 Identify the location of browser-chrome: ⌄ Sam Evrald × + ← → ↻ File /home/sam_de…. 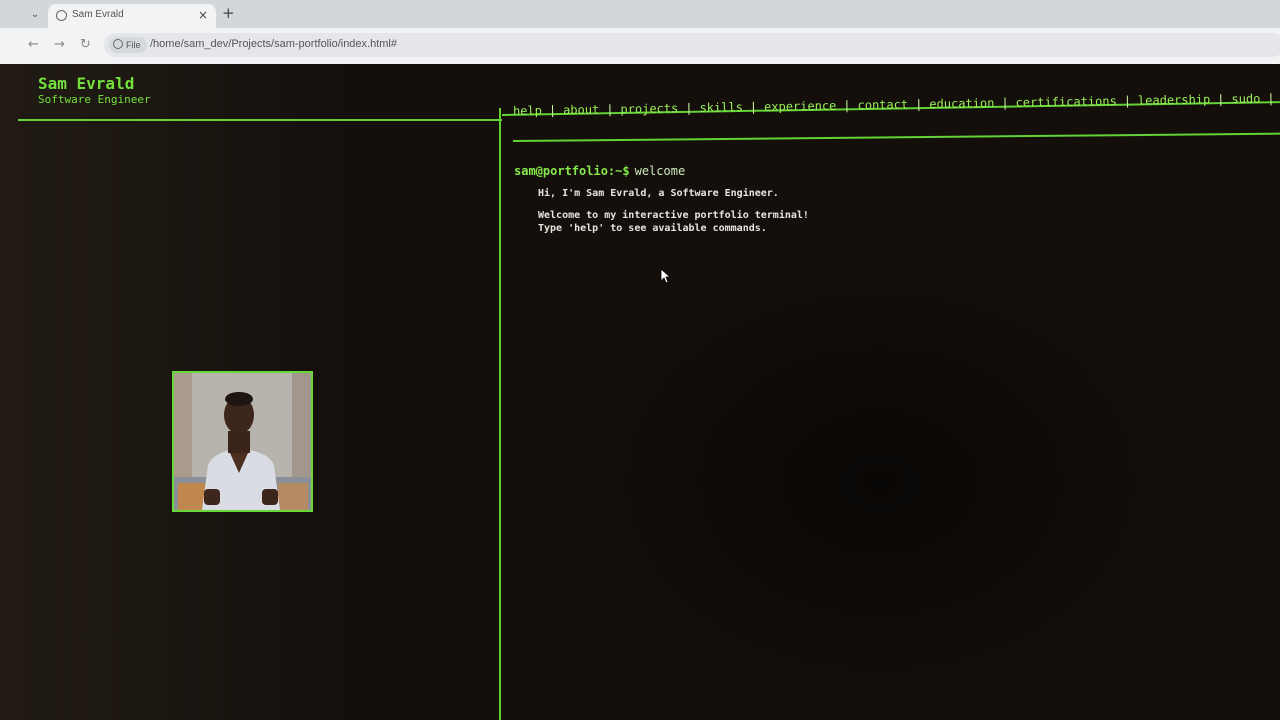
(640, 32).